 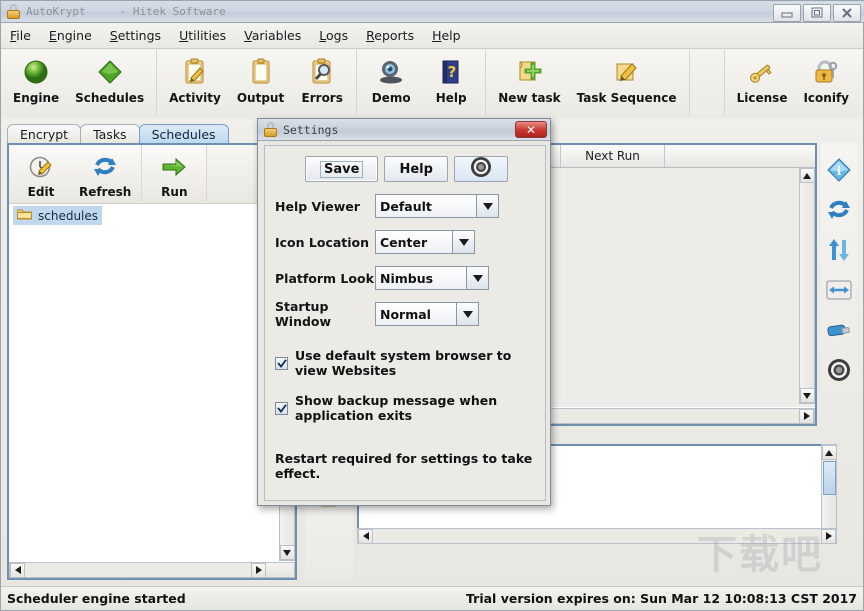 What do you see at coordinates (847, 13) in the screenshot?
I see `close-button` at bounding box center [847, 13].